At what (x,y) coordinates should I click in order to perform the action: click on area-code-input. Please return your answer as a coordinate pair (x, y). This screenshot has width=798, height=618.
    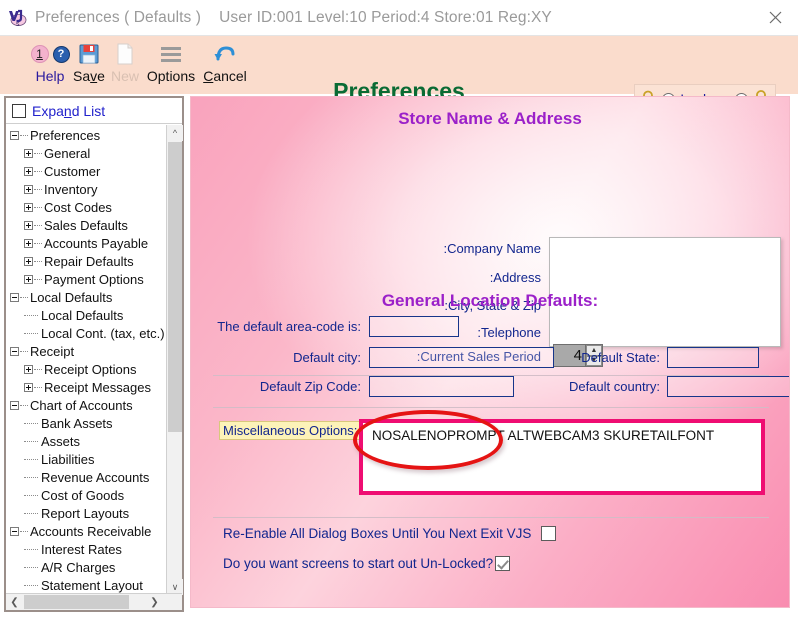
    Looking at the image, I should click on (414, 326).